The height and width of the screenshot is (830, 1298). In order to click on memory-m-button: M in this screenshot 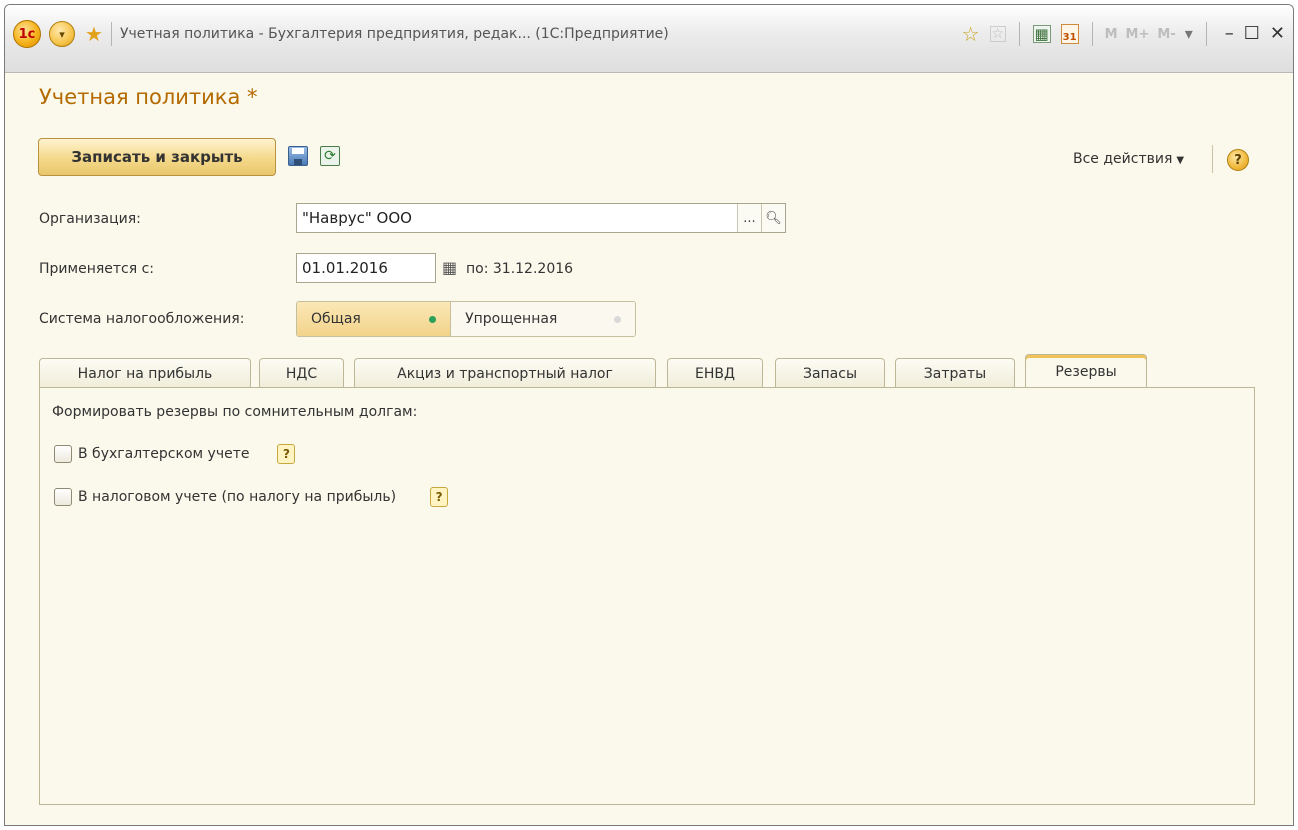, I will do `click(1111, 34)`.